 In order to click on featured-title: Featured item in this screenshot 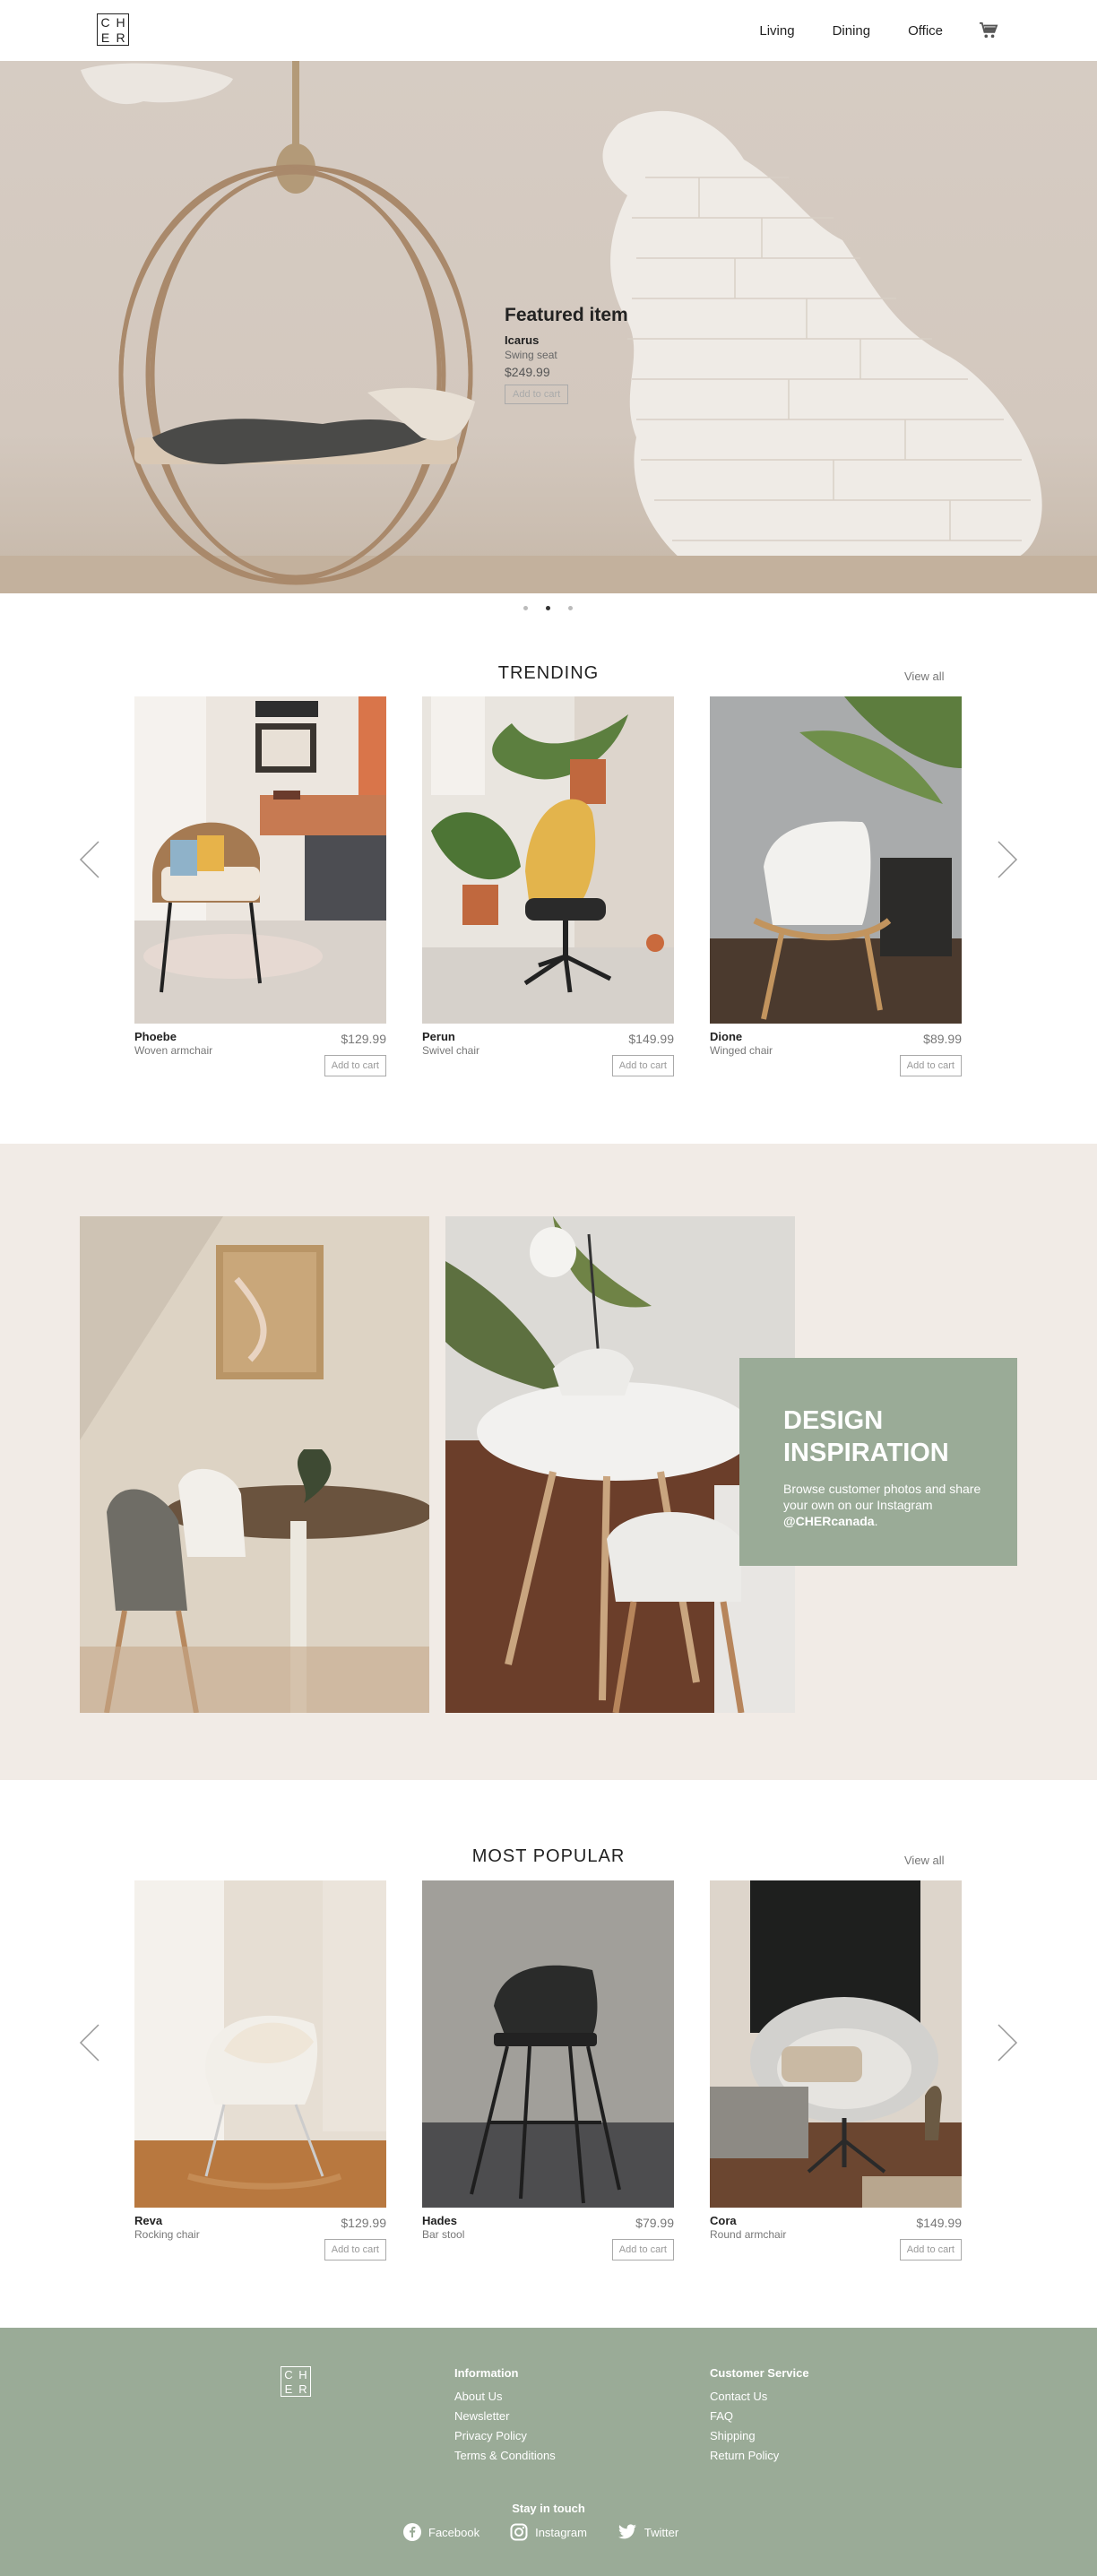, I will do `click(566, 315)`.